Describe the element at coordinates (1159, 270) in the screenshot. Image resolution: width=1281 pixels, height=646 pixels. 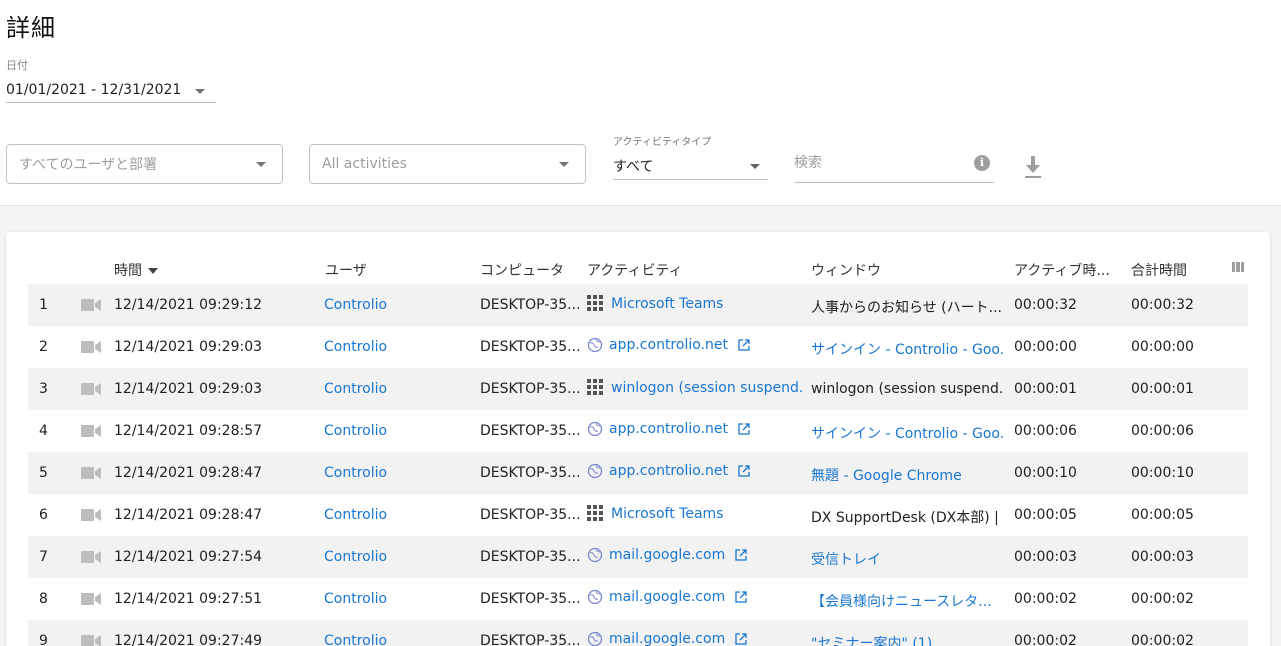
I see `header-total-time: 合計時間` at that location.